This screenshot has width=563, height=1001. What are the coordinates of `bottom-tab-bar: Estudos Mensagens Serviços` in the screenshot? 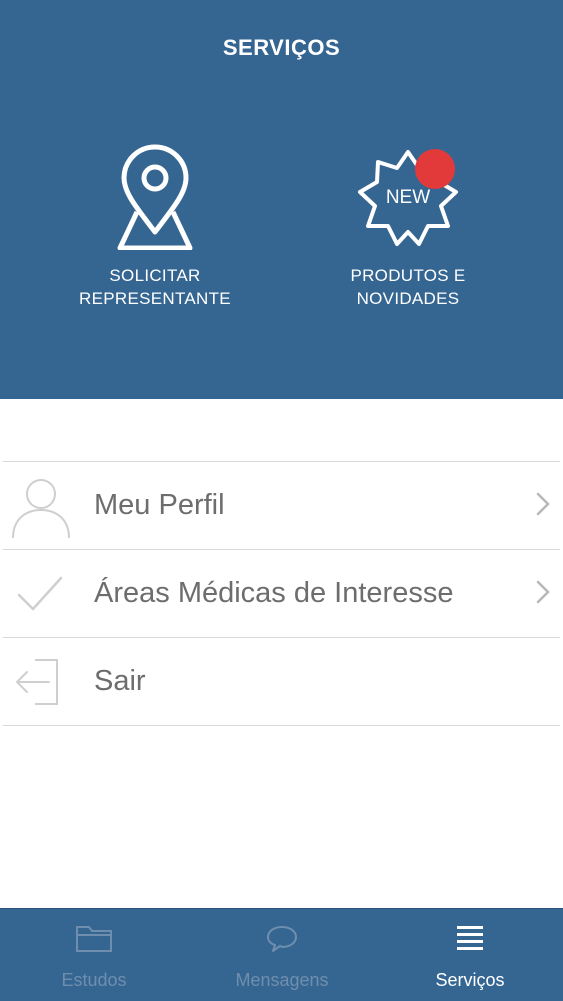 It's located at (281, 954).